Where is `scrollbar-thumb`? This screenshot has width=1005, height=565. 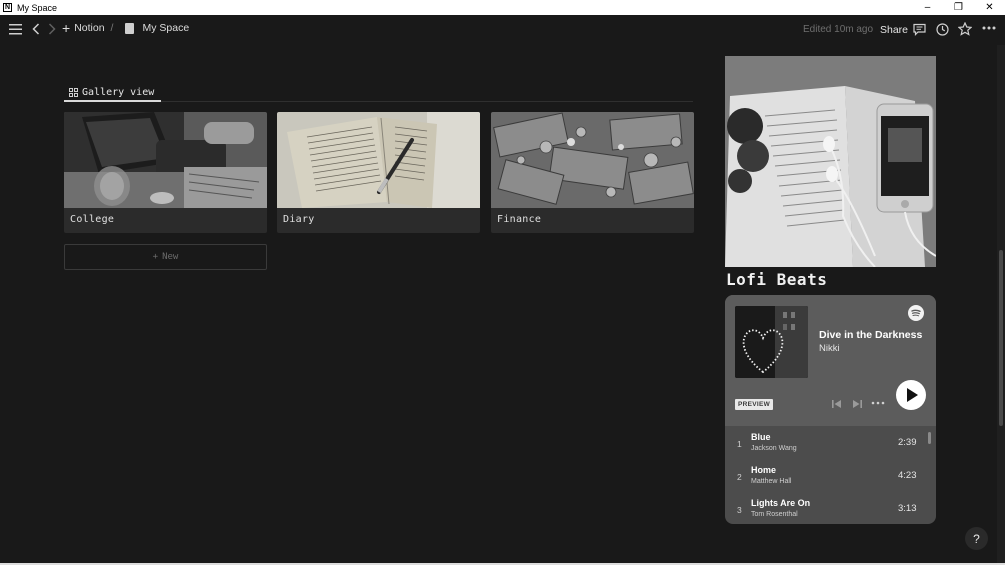
scrollbar-thumb is located at coordinates (1001, 338).